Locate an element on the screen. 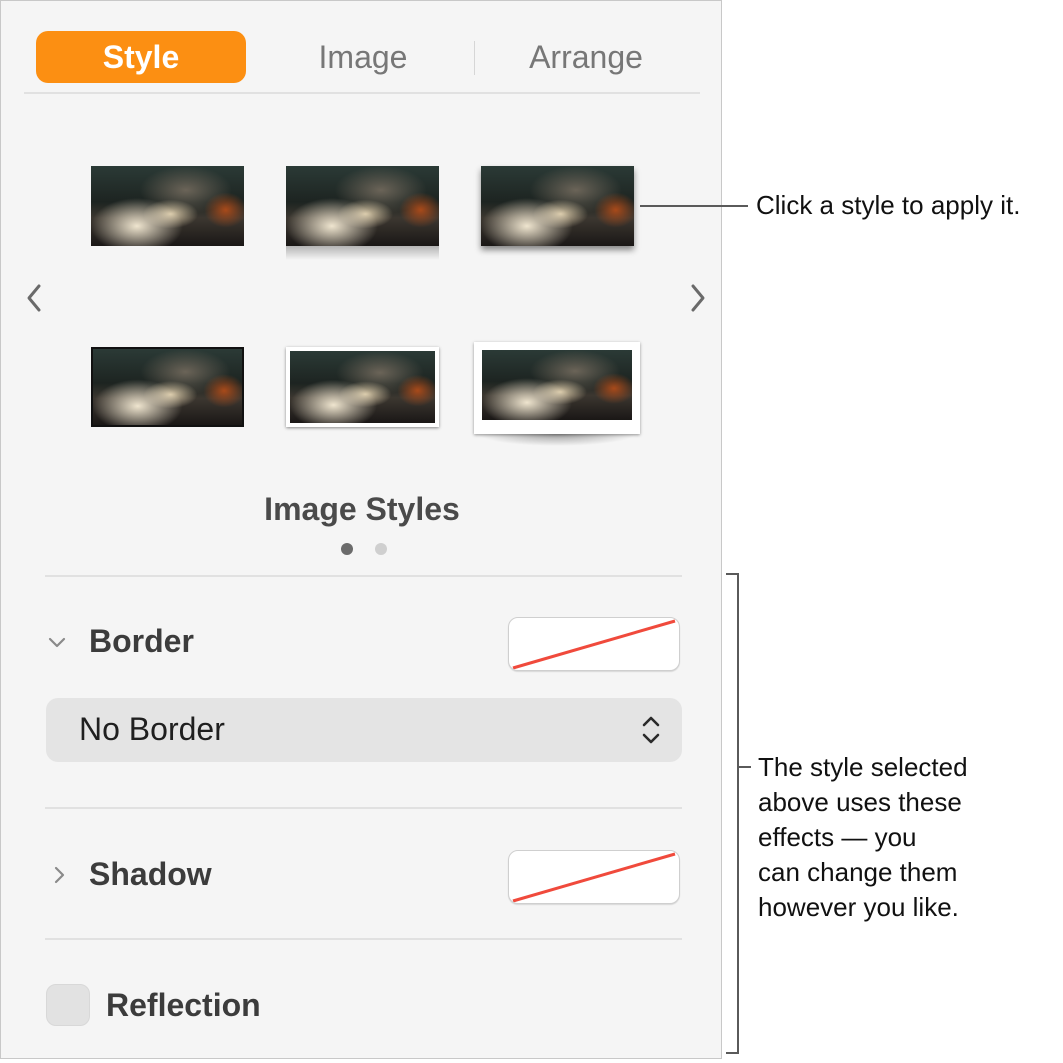 This screenshot has width=1063, height=1063. effects-callout-line: above uses these is located at coordinates (860, 802).